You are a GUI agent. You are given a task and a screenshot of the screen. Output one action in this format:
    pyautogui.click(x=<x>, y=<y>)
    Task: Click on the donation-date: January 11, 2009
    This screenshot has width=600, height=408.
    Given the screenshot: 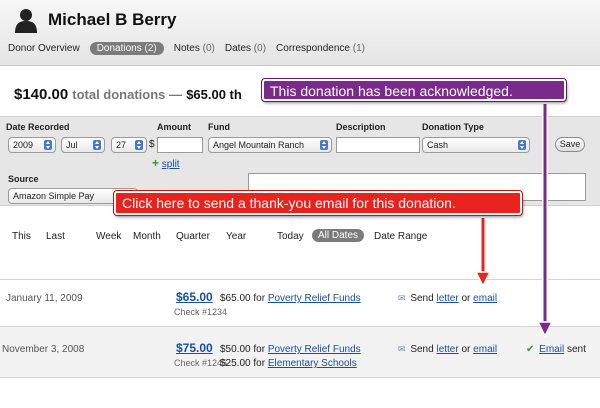 What is the action you would take?
    pyautogui.click(x=44, y=298)
    